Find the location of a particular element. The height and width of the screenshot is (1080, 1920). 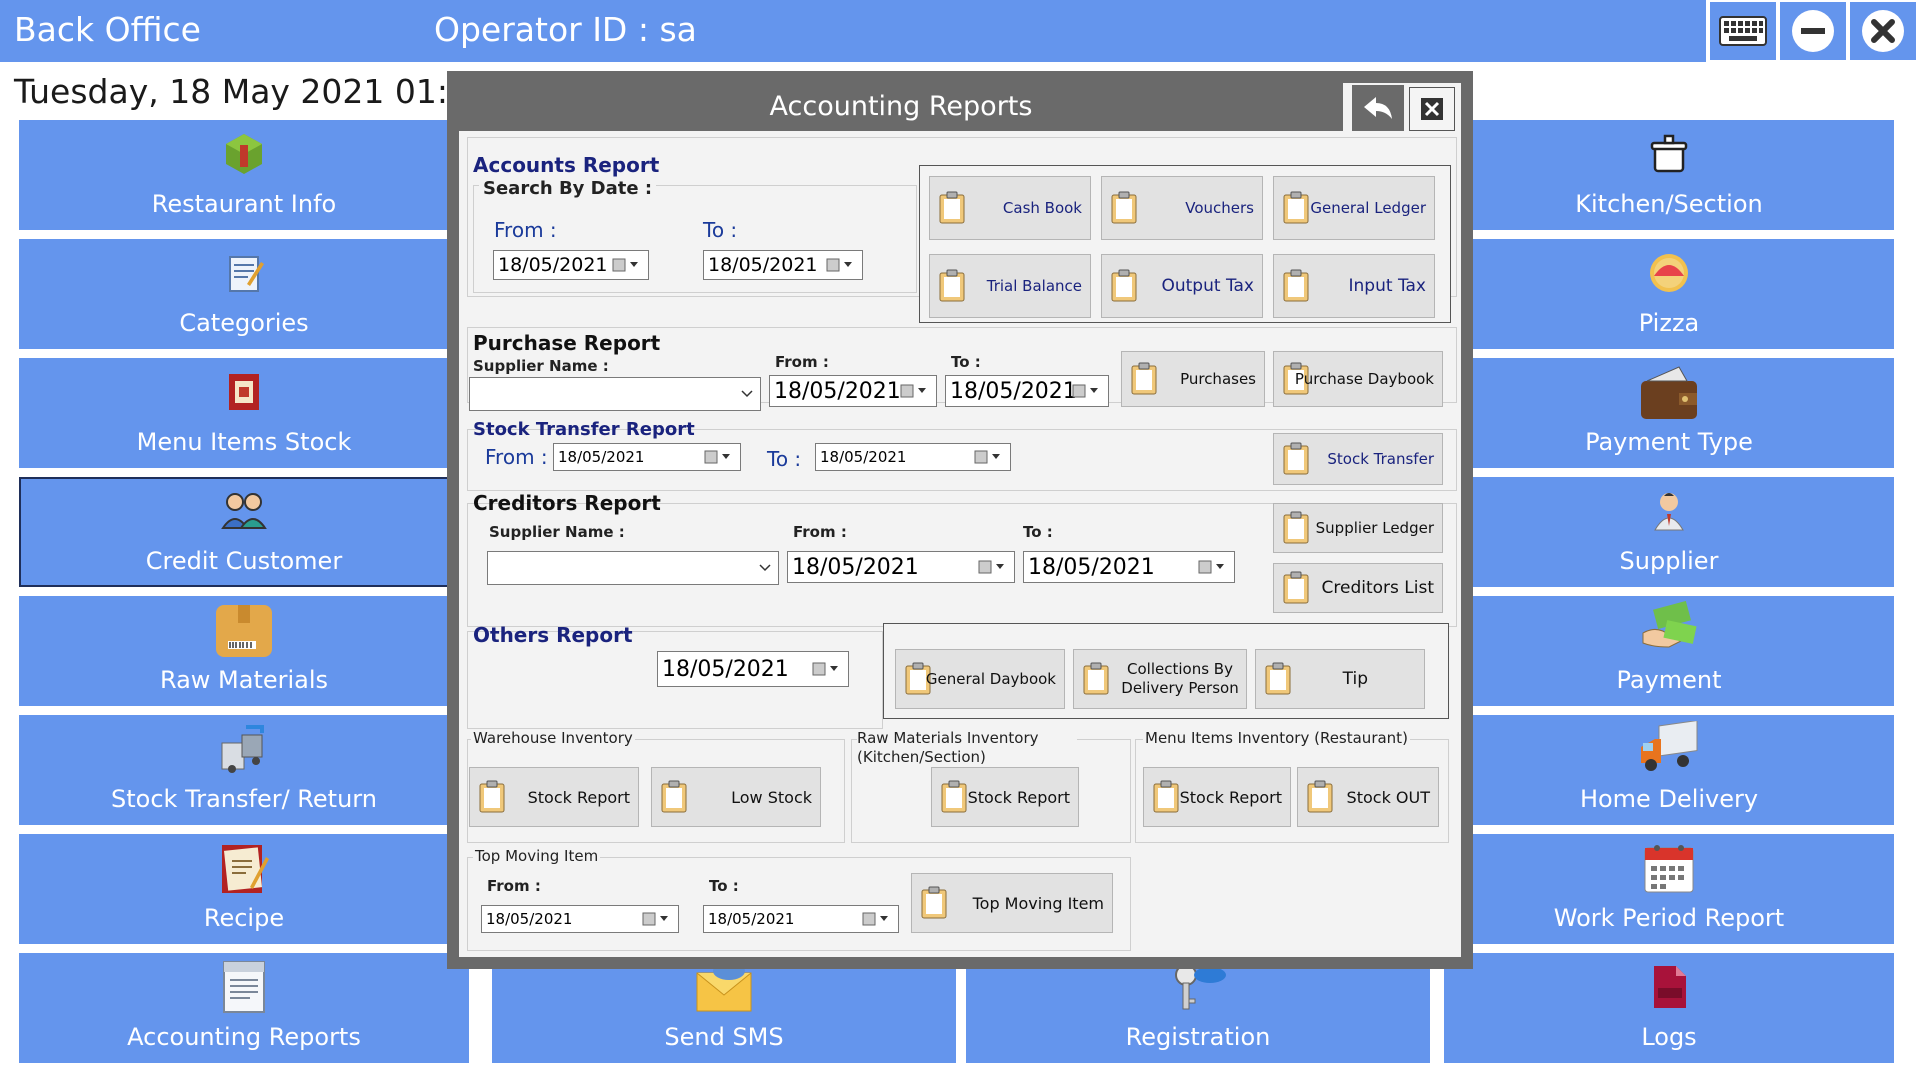

keyboard-button is located at coordinates (1743, 31).